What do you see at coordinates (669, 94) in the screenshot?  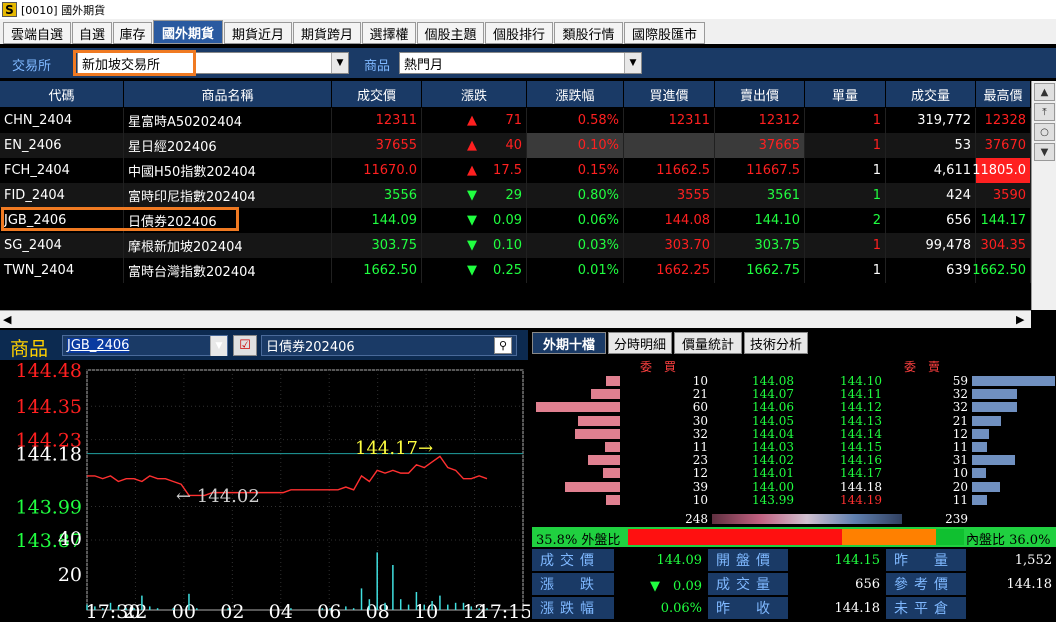 I see `col-header-5: 買進價` at bounding box center [669, 94].